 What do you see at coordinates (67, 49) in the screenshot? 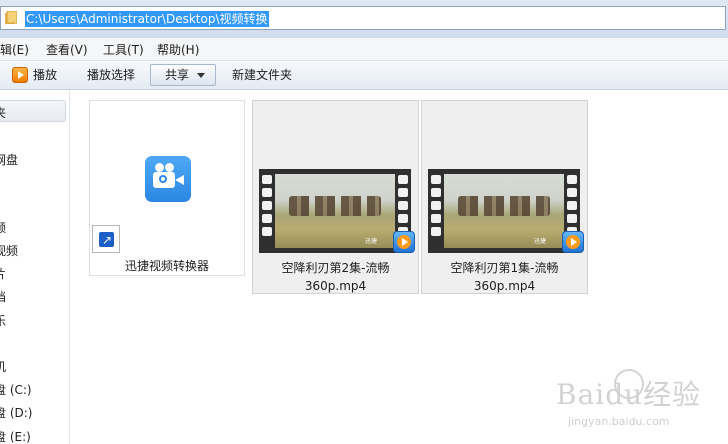
I see `menu-view: 查看(V)` at bounding box center [67, 49].